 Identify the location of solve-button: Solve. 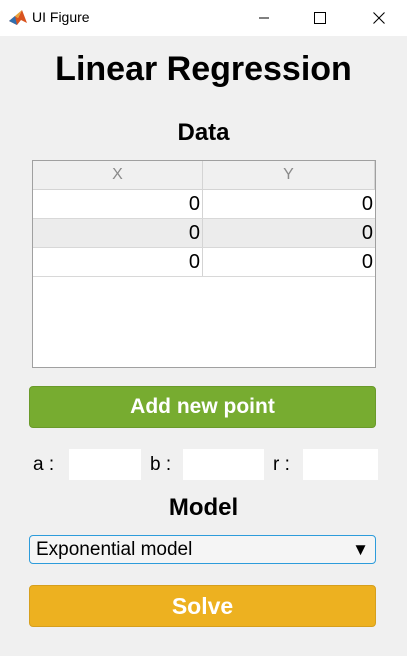
(202, 606).